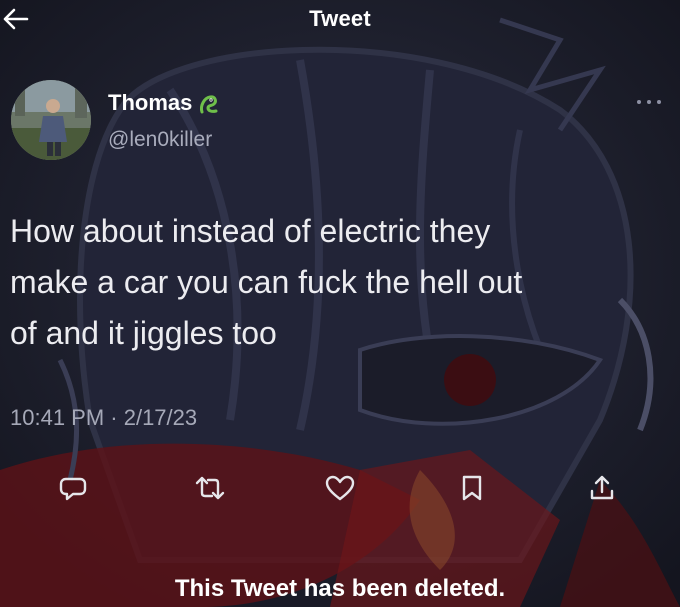 The height and width of the screenshot is (607, 680). I want to click on more-dots-icon, so click(649, 102).